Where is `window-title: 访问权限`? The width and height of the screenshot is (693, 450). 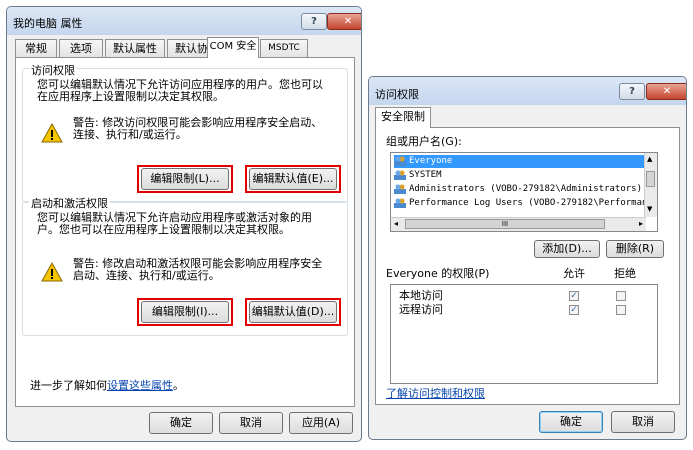
window-title: 访问权限 is located at coordinates (397, 94).